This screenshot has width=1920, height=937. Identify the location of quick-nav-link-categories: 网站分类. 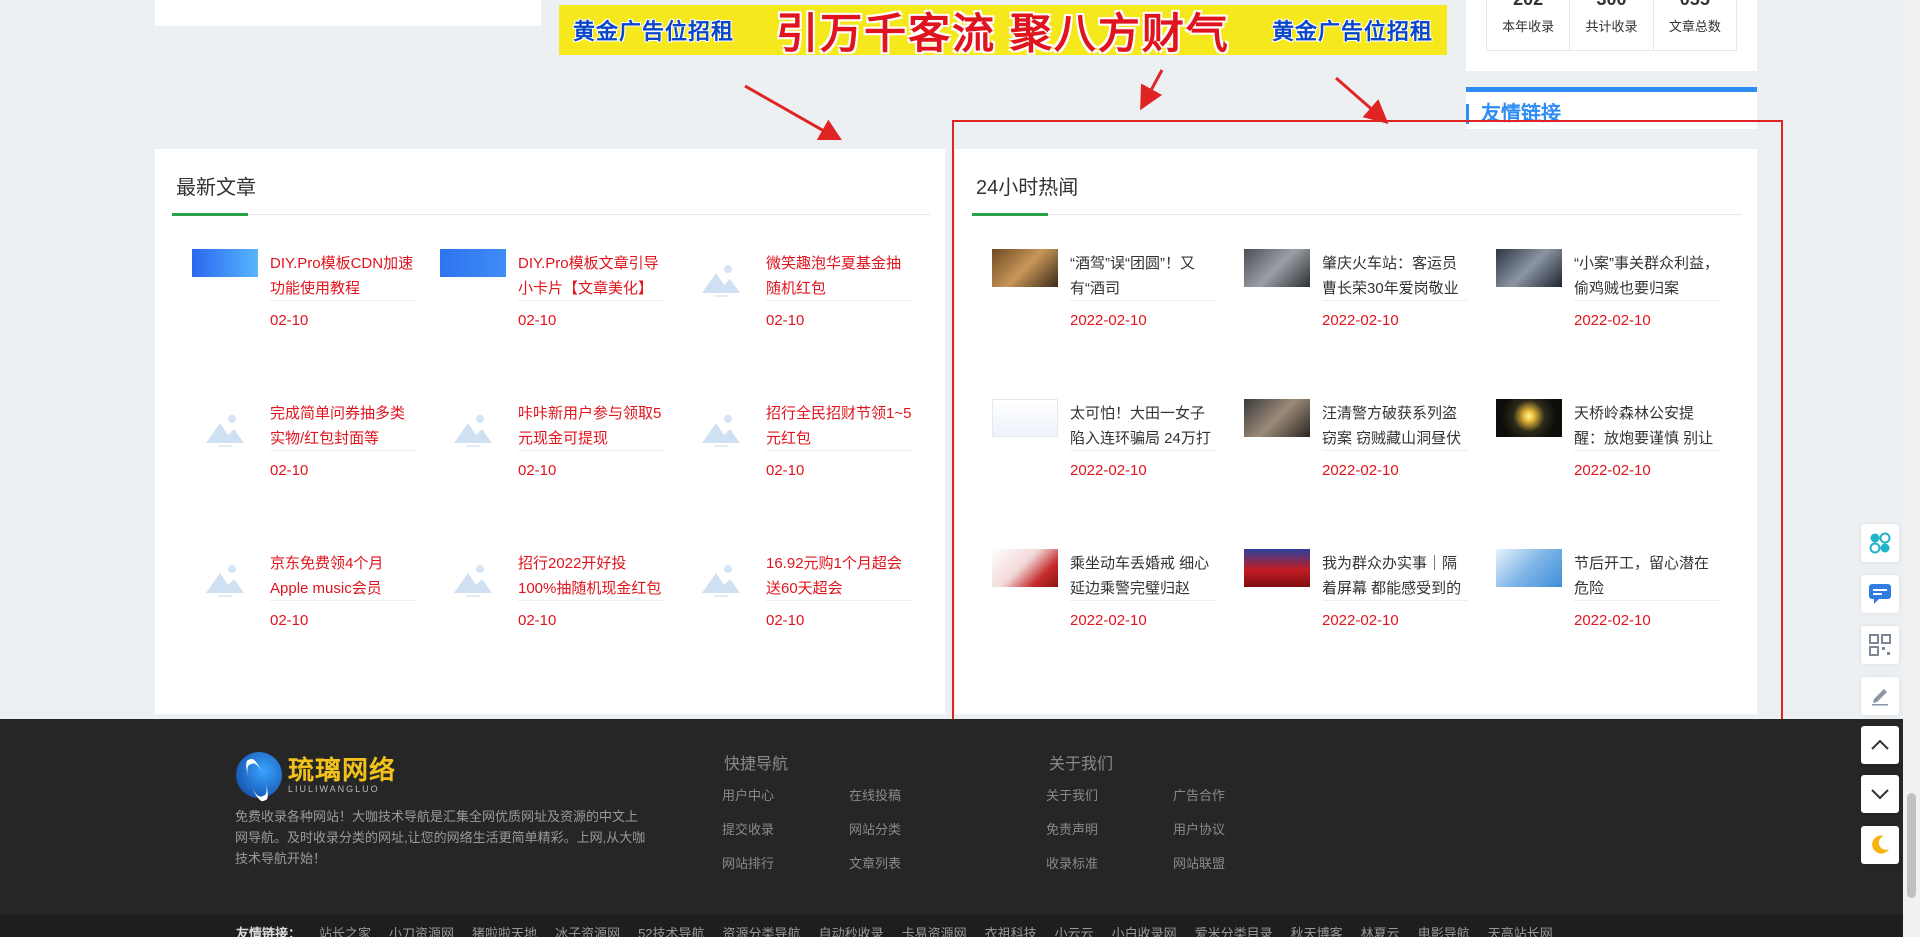
(875, 828).